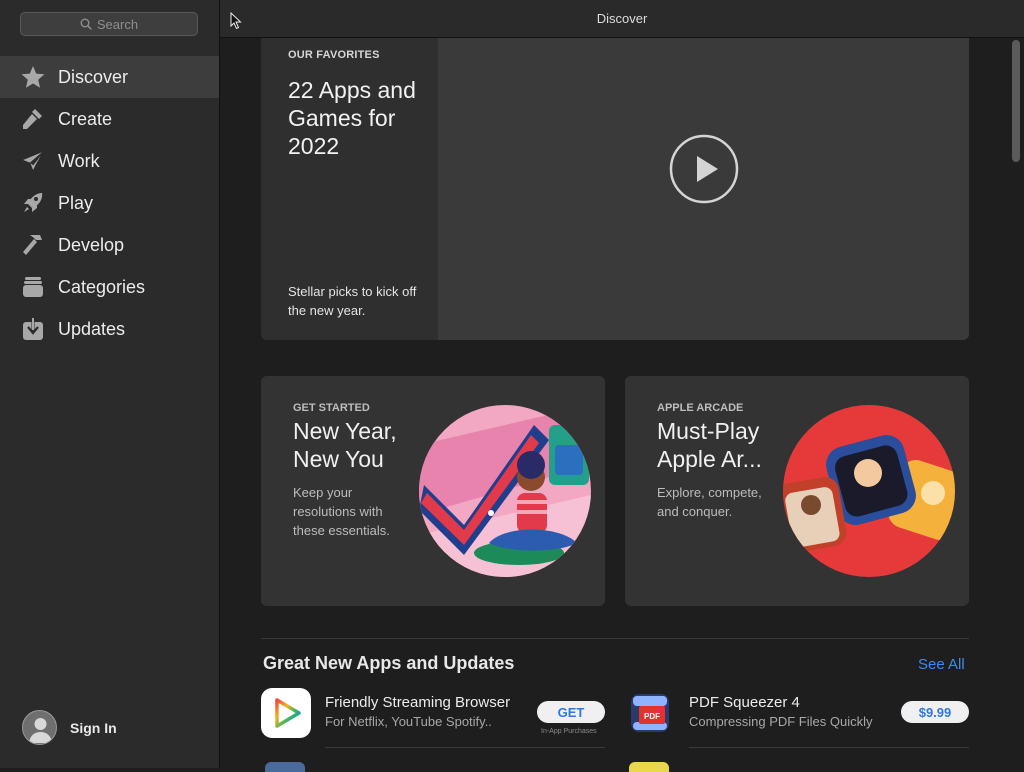 This screenshot has height=772, width=1024. What do you see at coordinates (709, 502) in the screenshot?
I see `card-subtitle: Explore, compete, and conquer.` at bounding box center [709, 502].